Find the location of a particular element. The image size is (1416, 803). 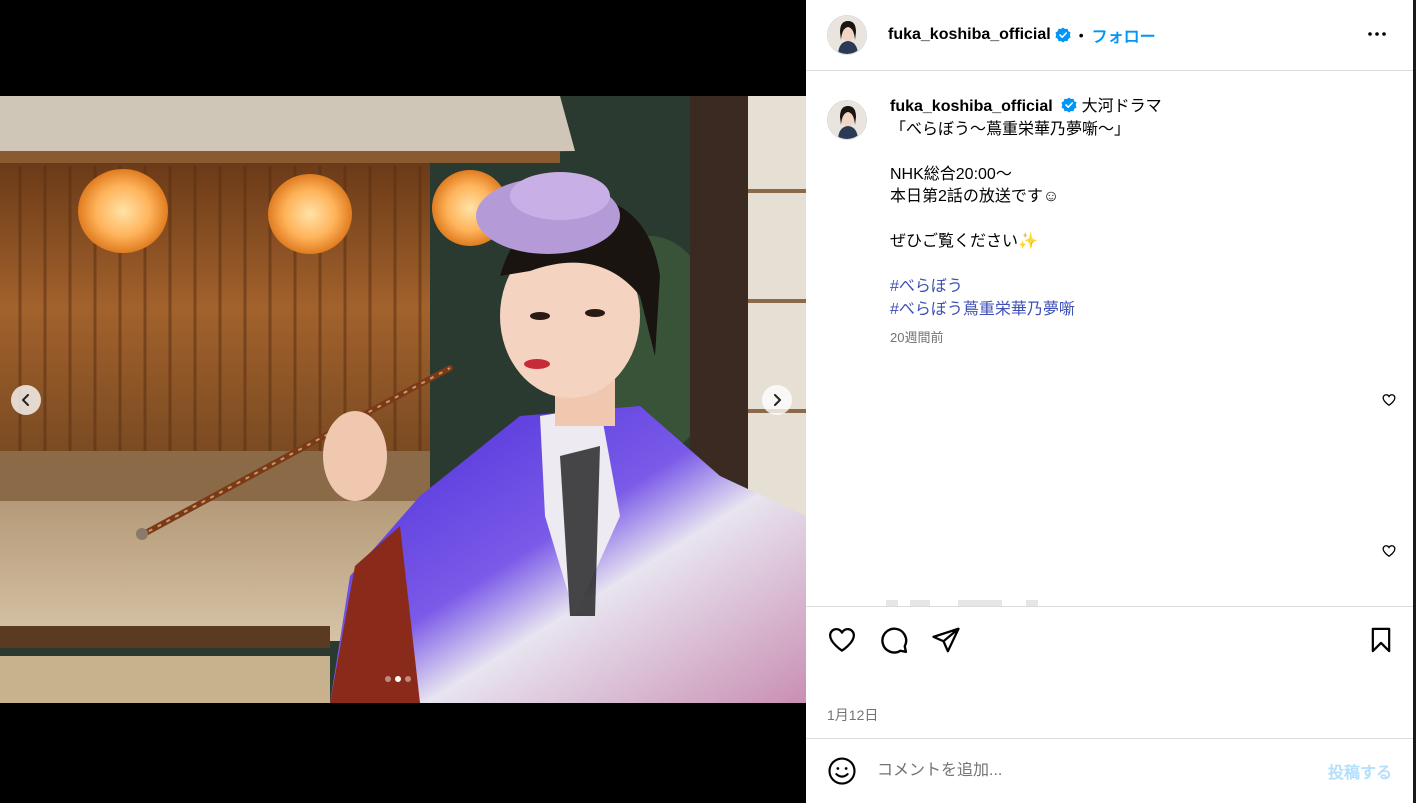

post-date: 1月12日 is located at coordinates (853, 715).